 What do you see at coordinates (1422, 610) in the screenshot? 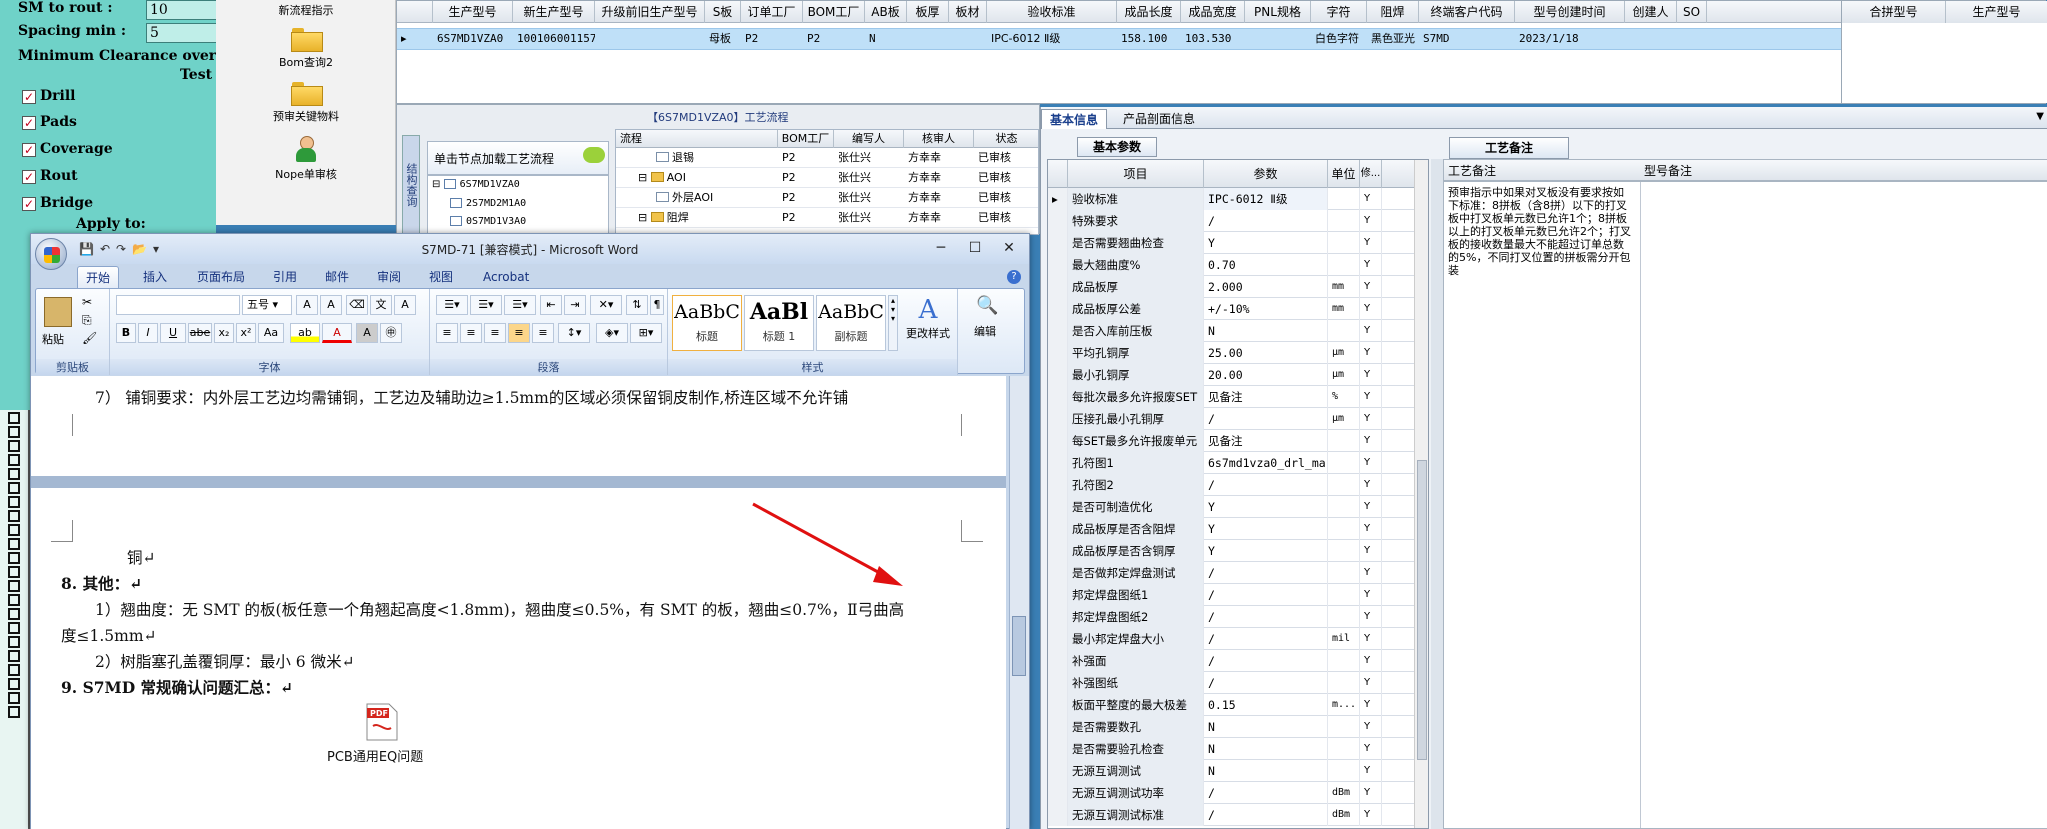
I see `scrollbar-thumb` at bounding box center [1422, 610].